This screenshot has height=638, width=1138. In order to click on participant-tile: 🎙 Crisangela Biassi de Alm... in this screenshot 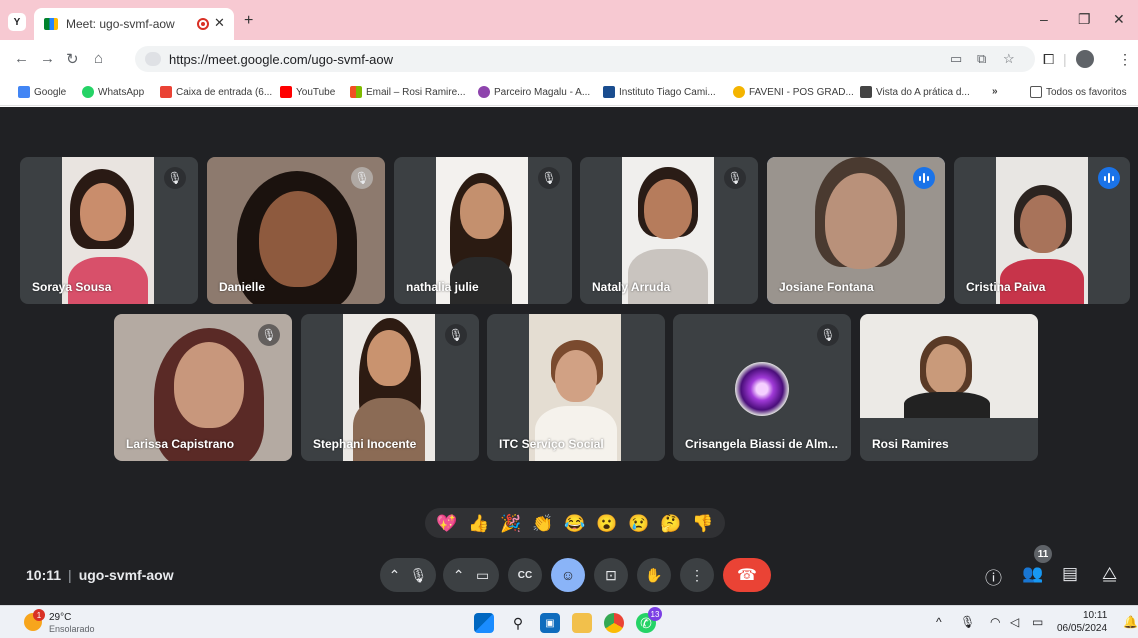, I will do `click(762, 387)`.